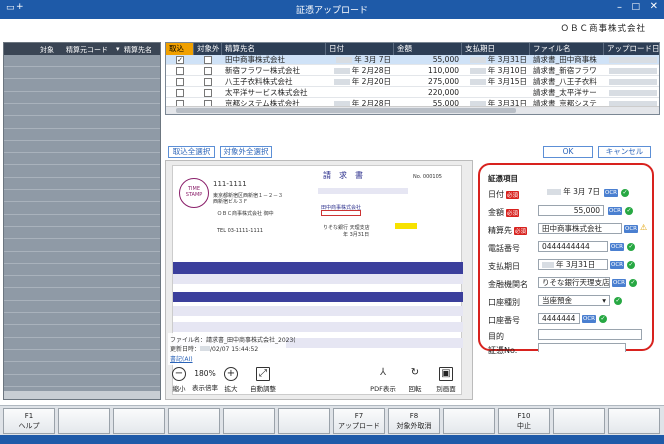 The image size is (664, 444). I want to click on left-col-hd-icon: ▾, so click(118, 49).